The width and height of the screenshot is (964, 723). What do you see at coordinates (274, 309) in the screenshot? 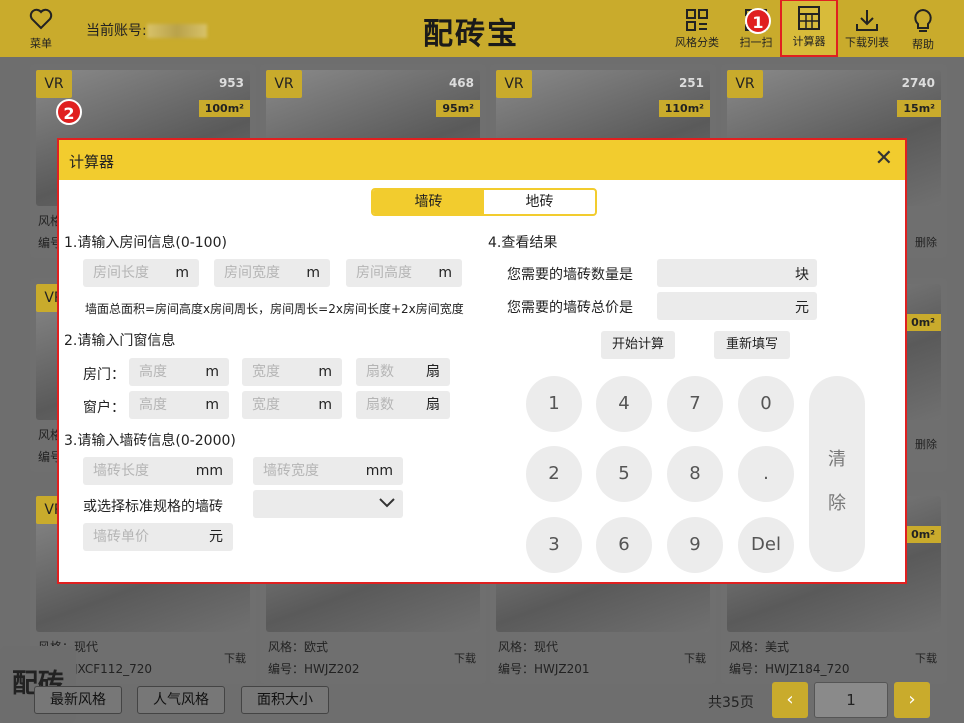
I see `area-formula-note: 墙面总面积=房间高度x房间周长，房间周长=2x房间长度+2x房间宽度` at bounding box center [274, 309].